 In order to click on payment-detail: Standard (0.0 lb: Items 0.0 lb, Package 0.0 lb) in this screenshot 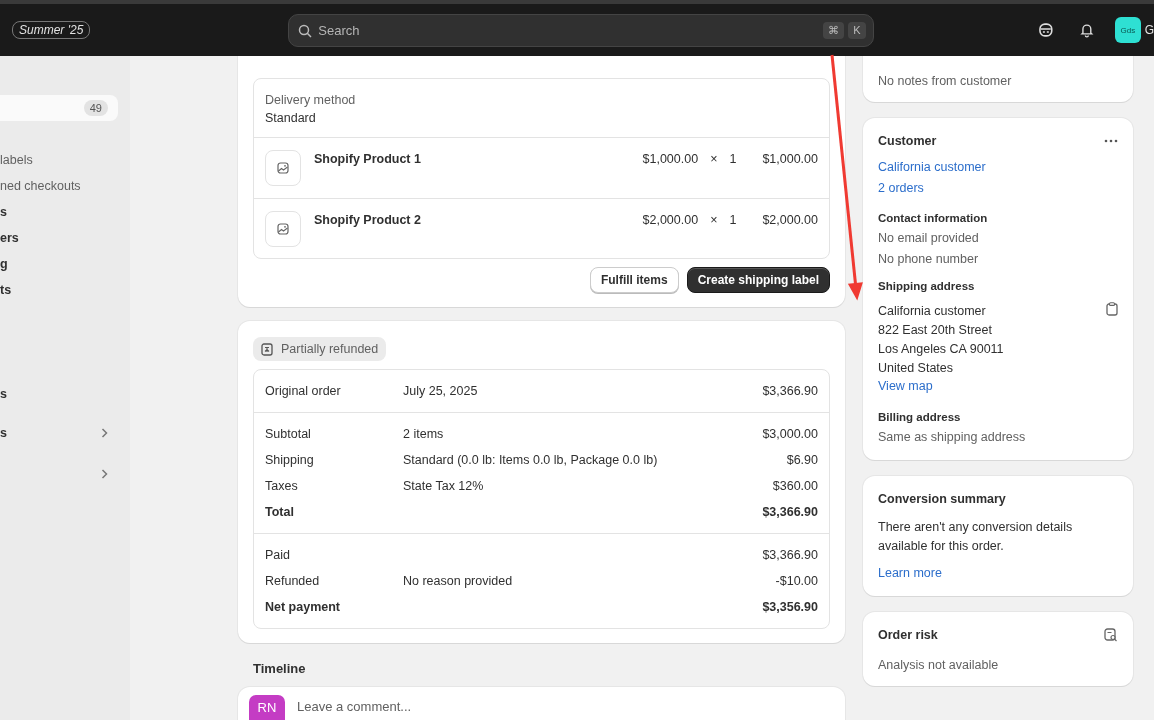, I will do `click(530, 460)`.